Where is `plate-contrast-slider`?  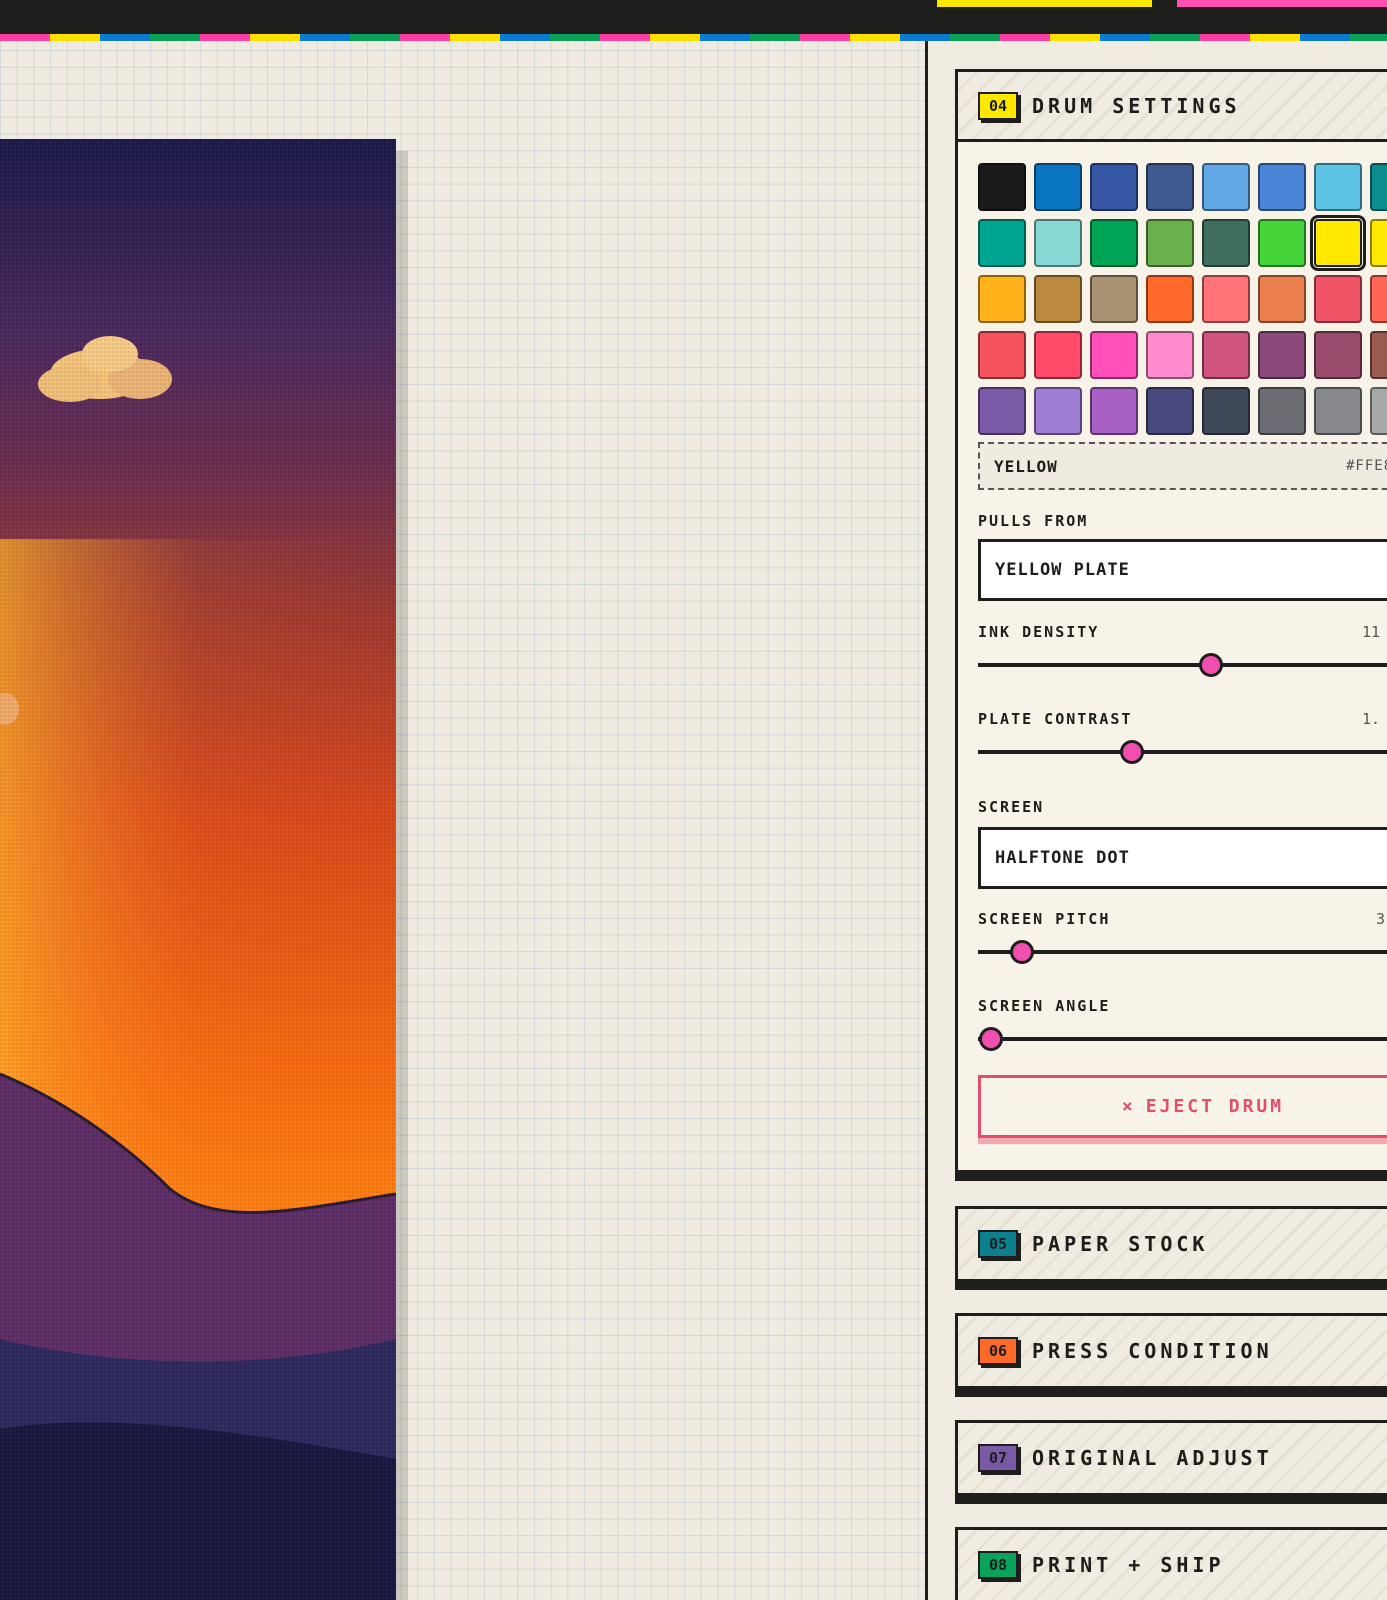 plate-contrast-slider is located at coordinates (1182, 752).